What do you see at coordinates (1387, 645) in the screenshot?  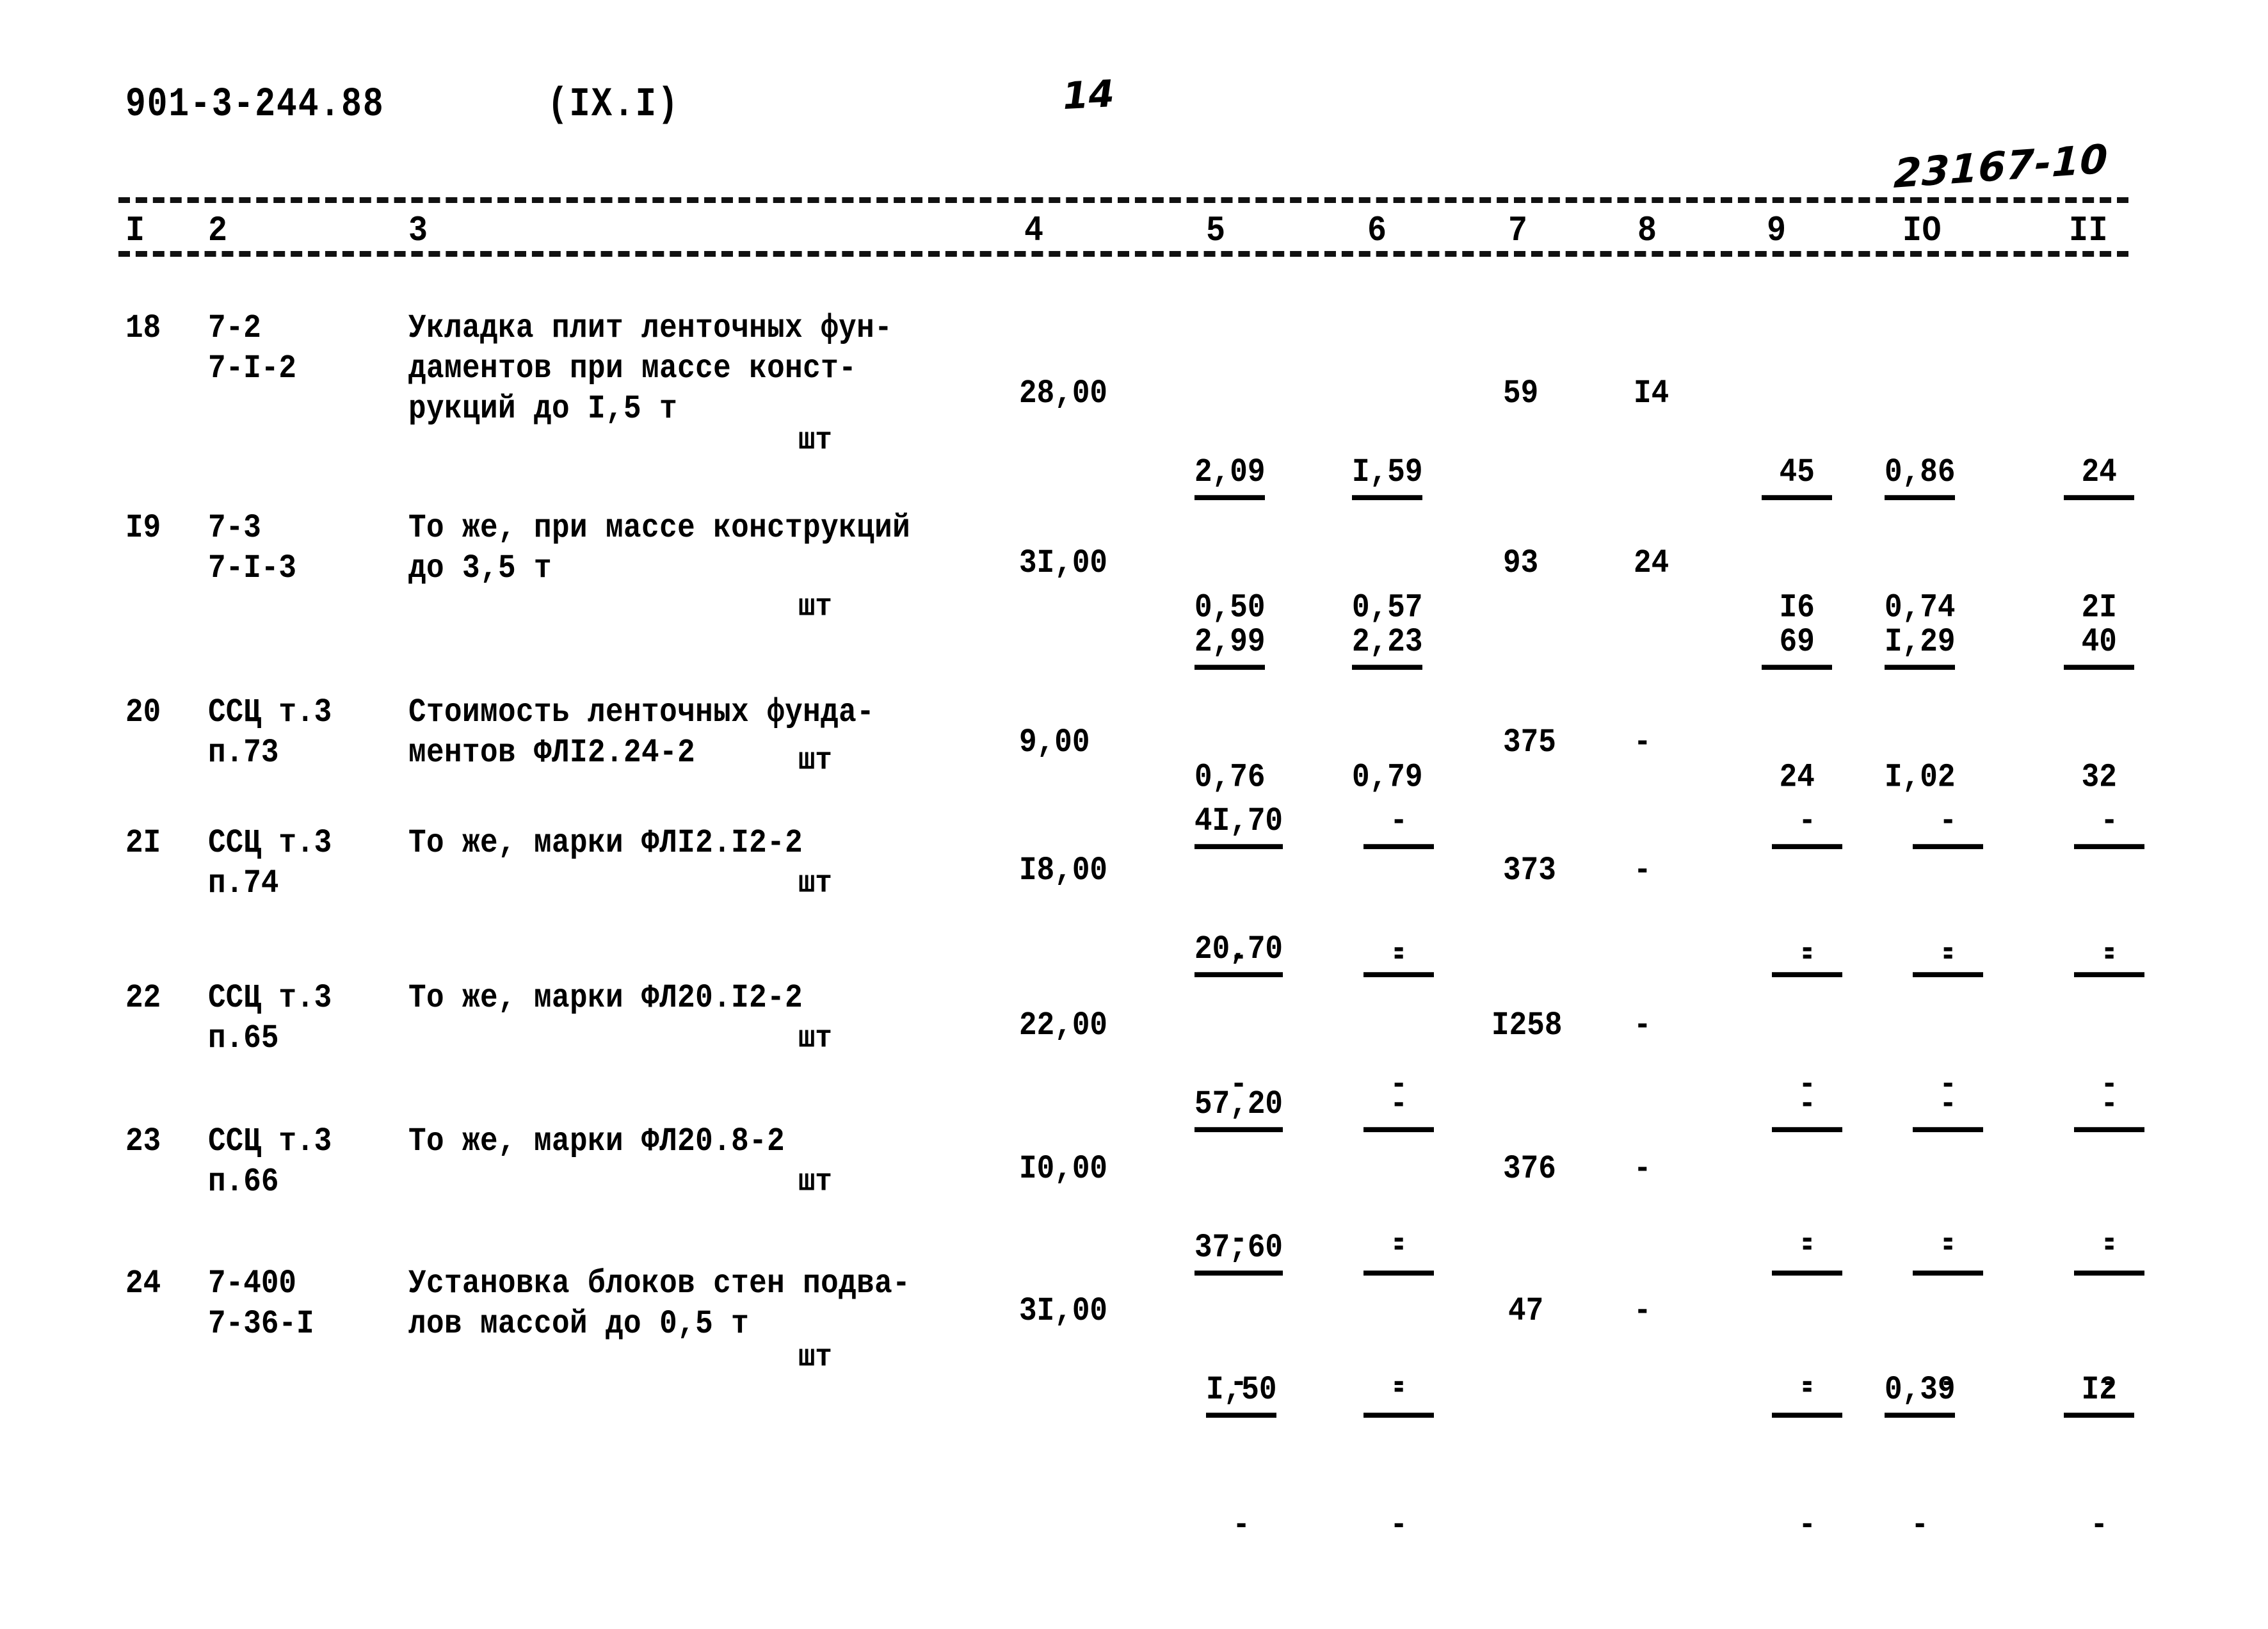 I see `cell-col6-top: 2,23` at bounding box center [1387, 645].